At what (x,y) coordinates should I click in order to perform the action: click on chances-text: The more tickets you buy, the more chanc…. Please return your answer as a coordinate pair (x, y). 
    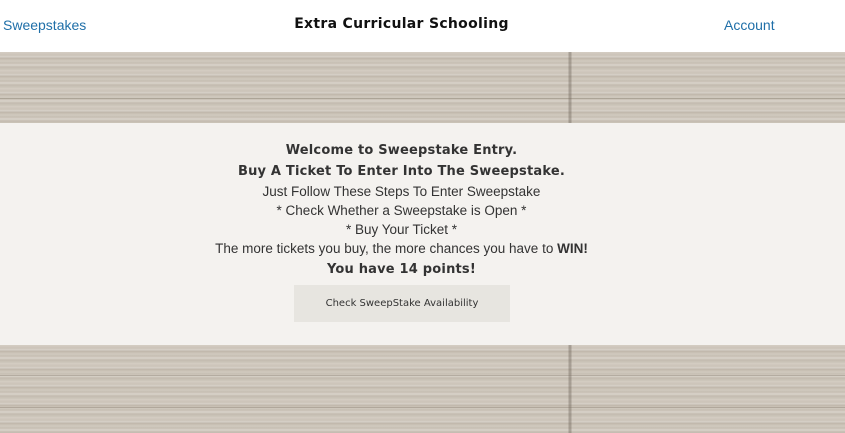
    Looking at the image, I should click on (401, 248).